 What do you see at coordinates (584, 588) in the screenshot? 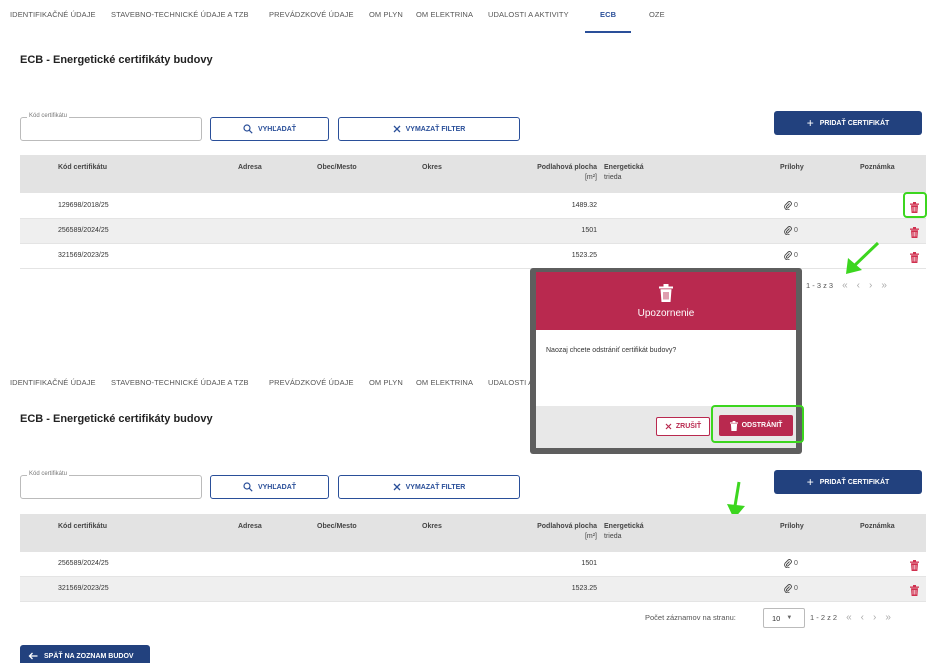
I see `cell-area: 1523.25` at bounding box center [584, 588].